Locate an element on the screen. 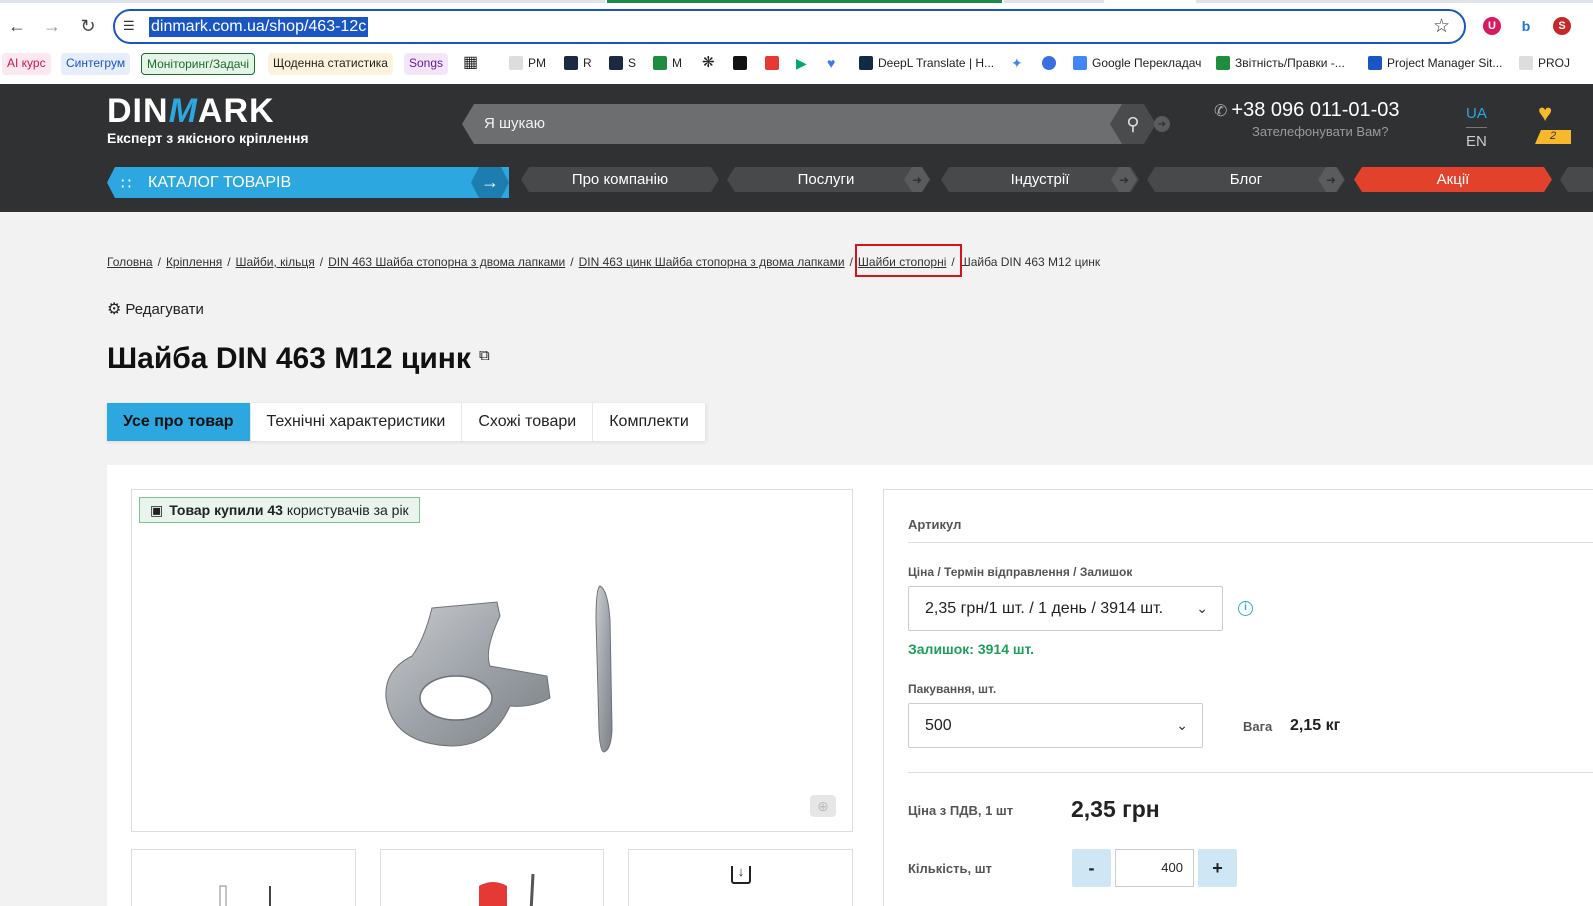 The height and width of the screenshot is (906, 1593). video-play-icon is located at coordinates (507, 889).